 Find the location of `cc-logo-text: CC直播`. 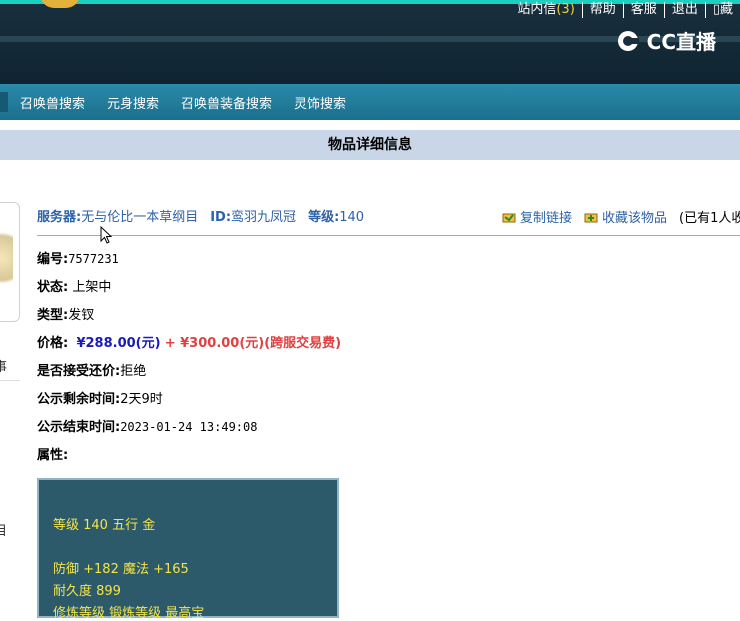

cc-logo-text: CC直播 is located at coordinates (681, 42).